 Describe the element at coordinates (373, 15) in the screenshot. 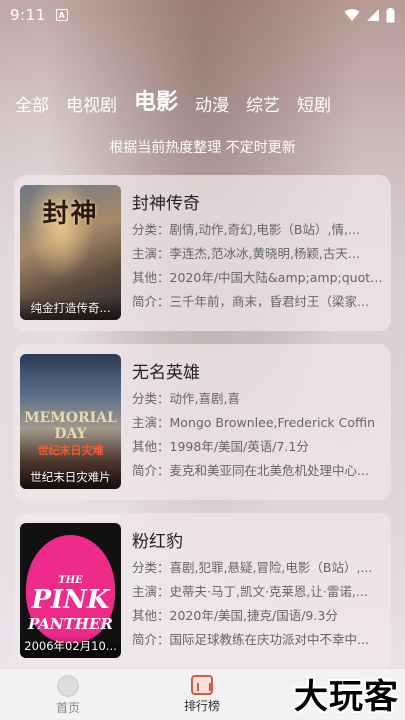

I see `signal-icon` at that location.